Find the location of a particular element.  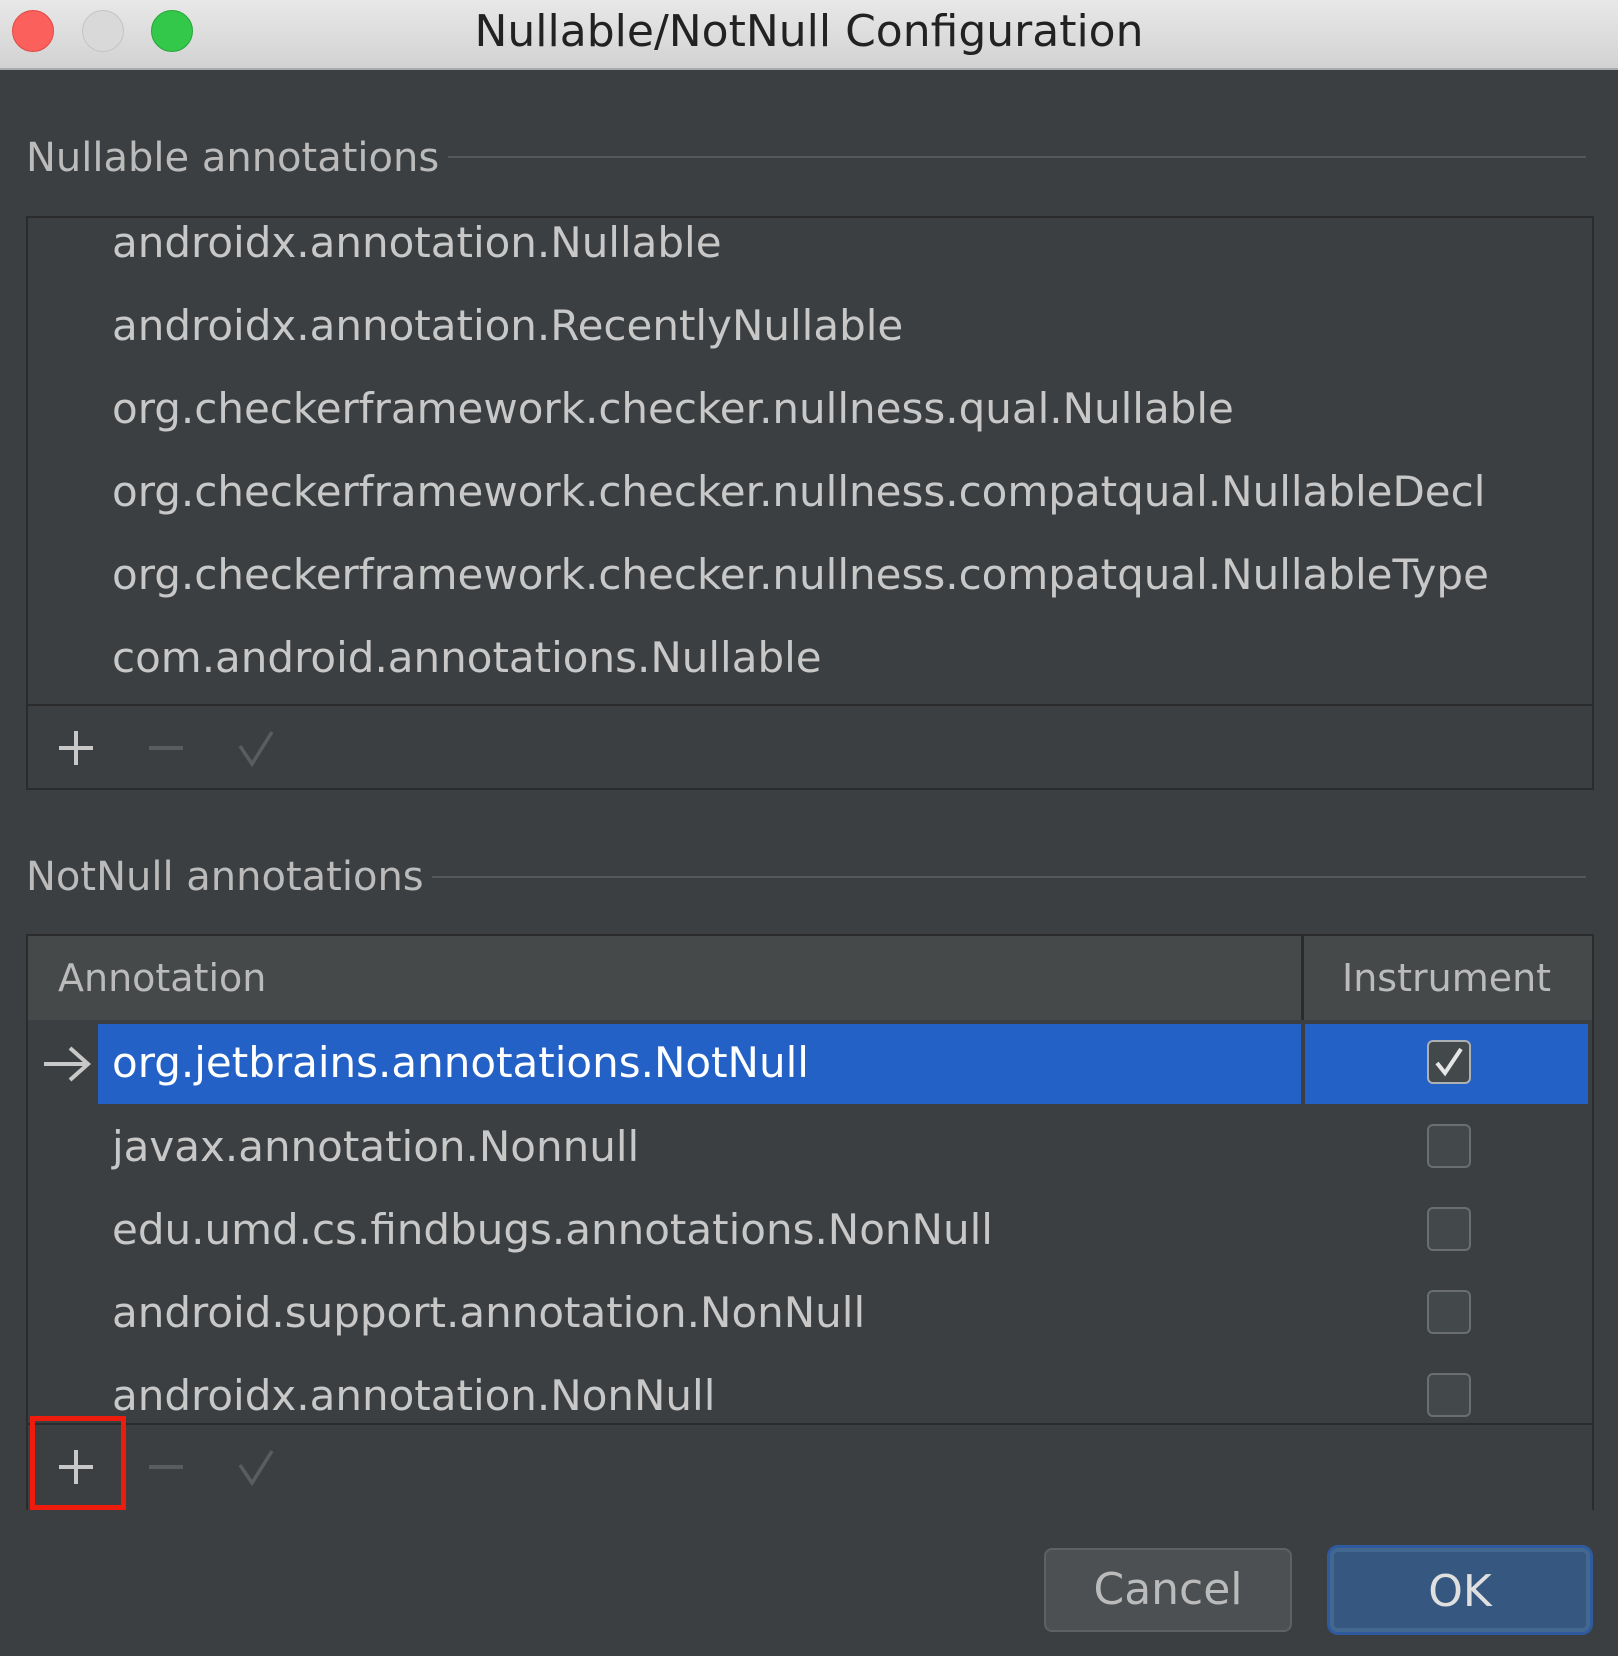

title-bar: Nullable/NotNull Configuration is located at coordinates (809, 35).